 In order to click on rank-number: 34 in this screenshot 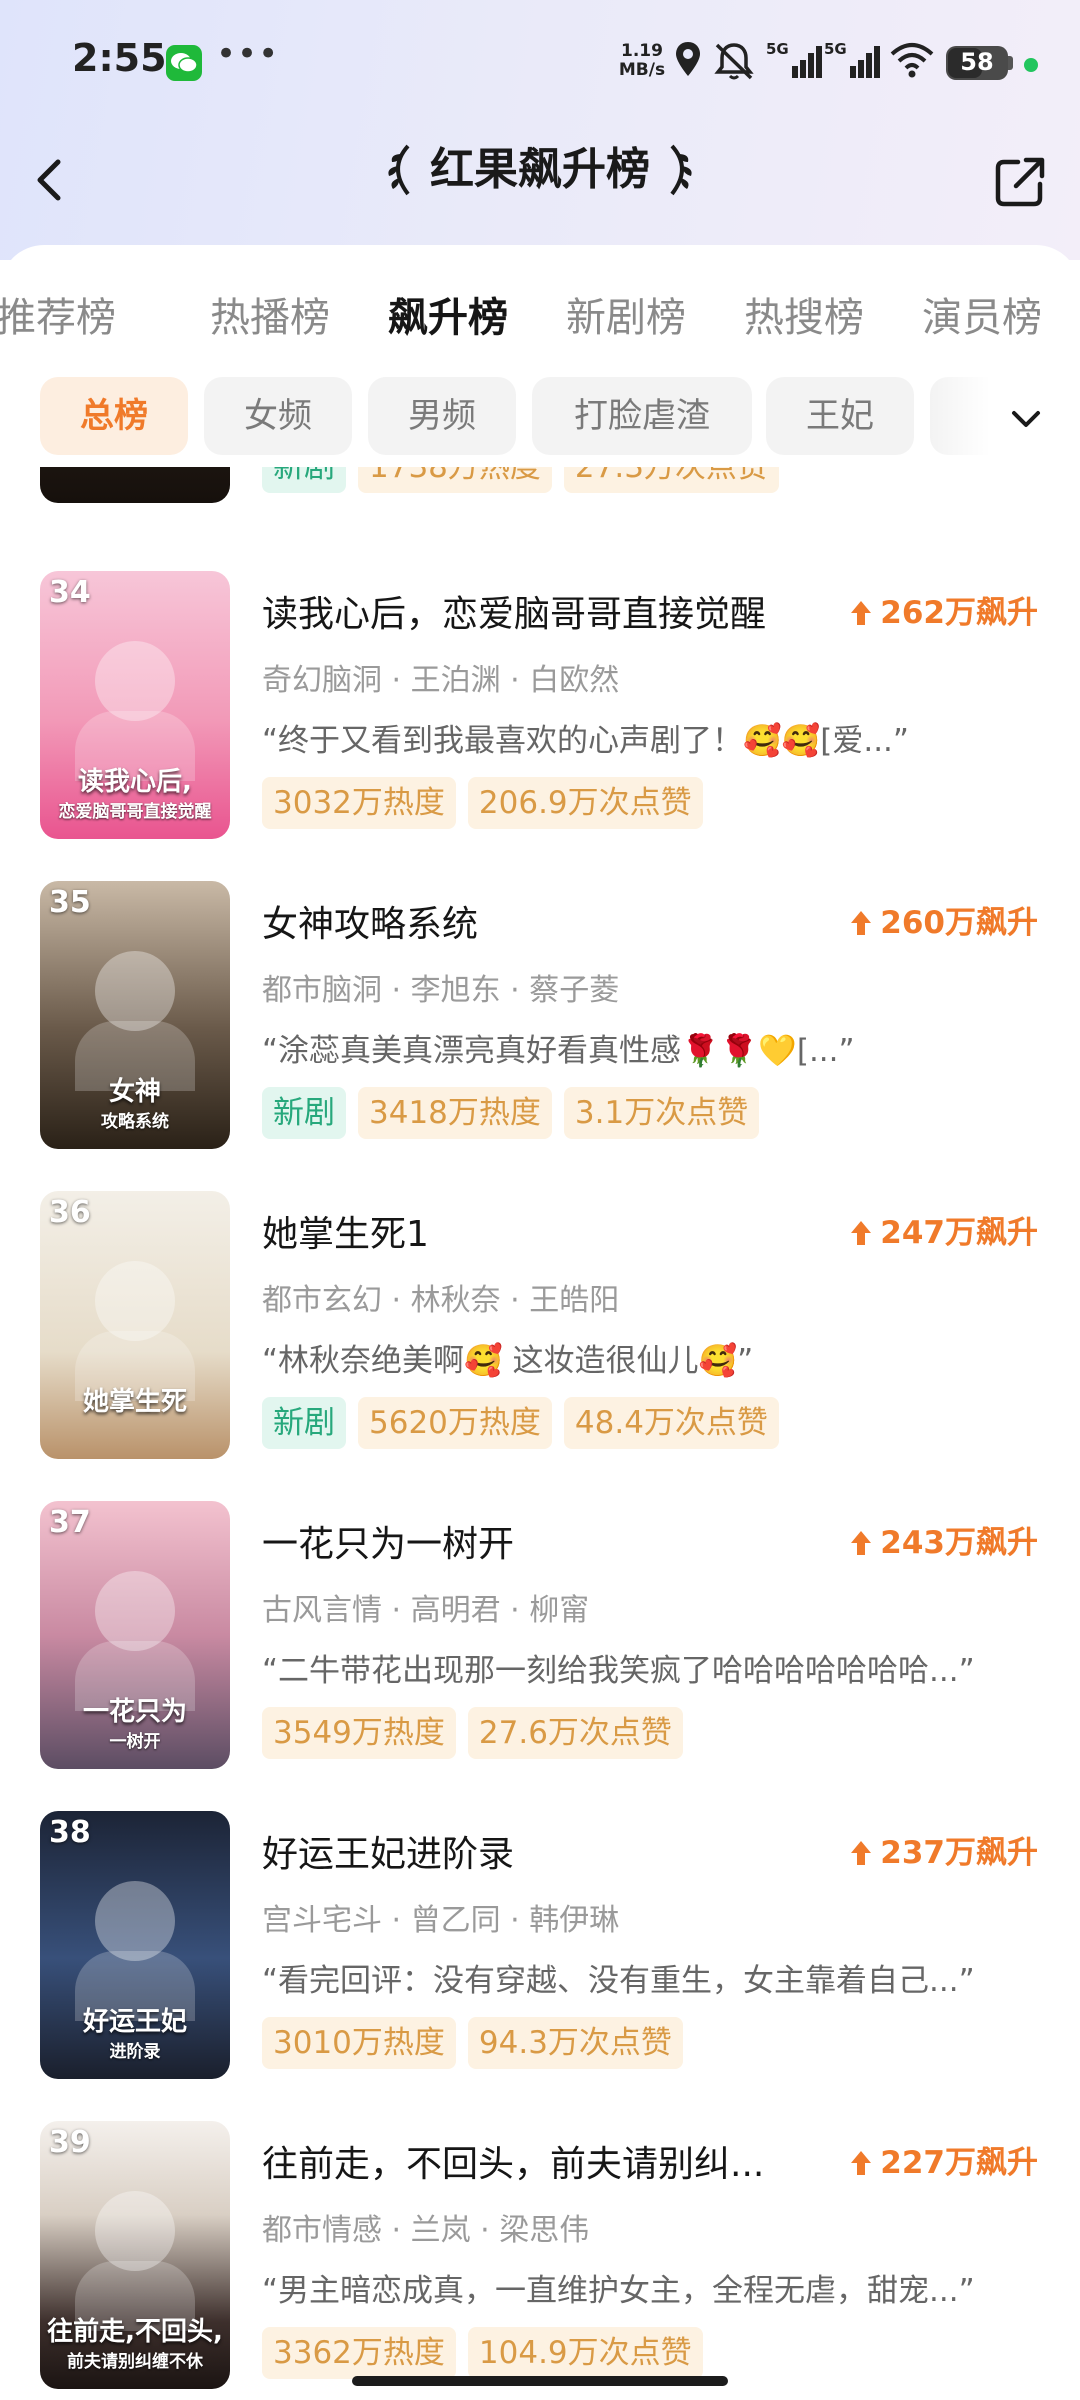, I will do `click(70, 592)`.